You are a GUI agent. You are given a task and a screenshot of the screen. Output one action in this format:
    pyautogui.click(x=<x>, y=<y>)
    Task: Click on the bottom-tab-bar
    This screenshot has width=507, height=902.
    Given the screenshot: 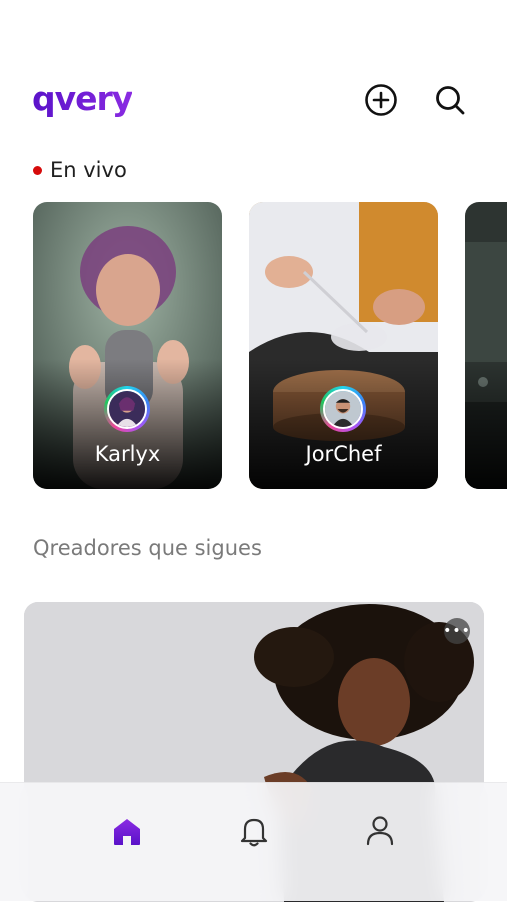 What is the action you would take?
    pyautogui.click(x=253, y=841)
    